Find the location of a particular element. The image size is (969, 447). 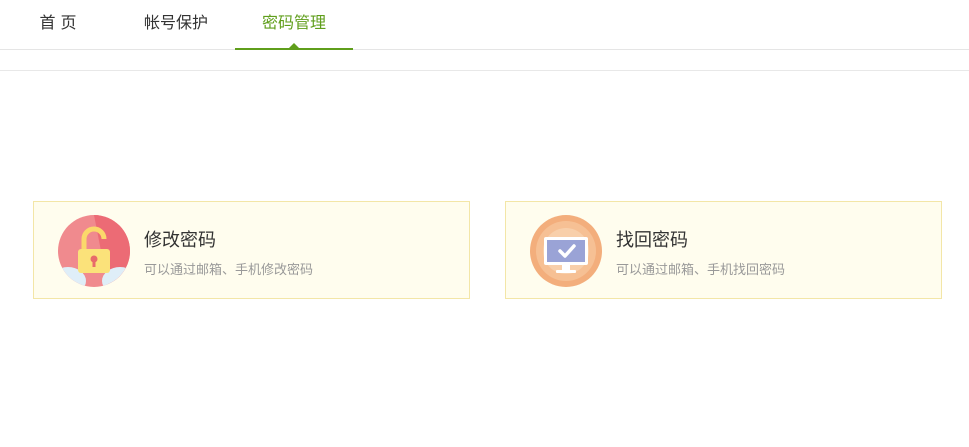

monitor-check-icon is located at coordinates (566, 251).